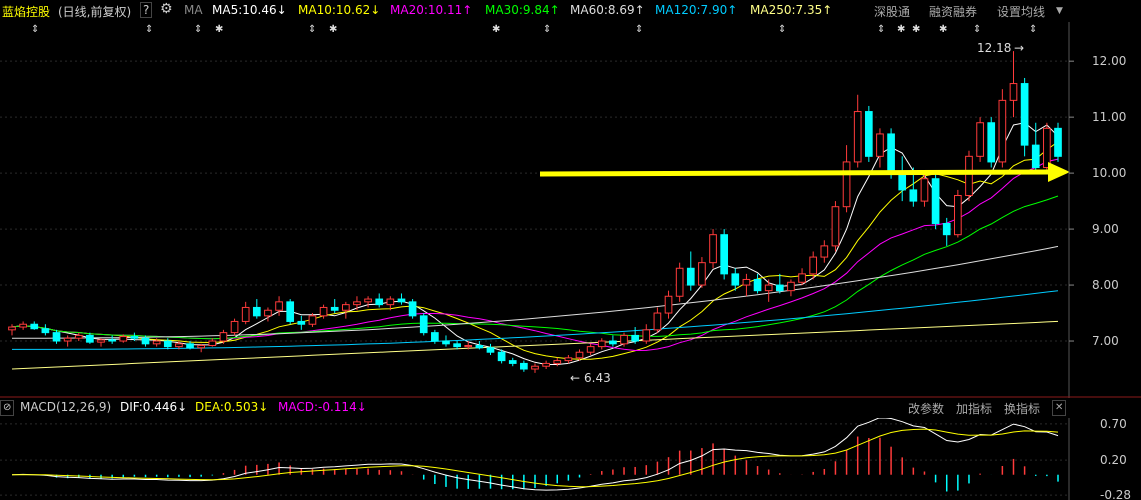  I want to click on close-icon: ✕, so click(1059, 408).